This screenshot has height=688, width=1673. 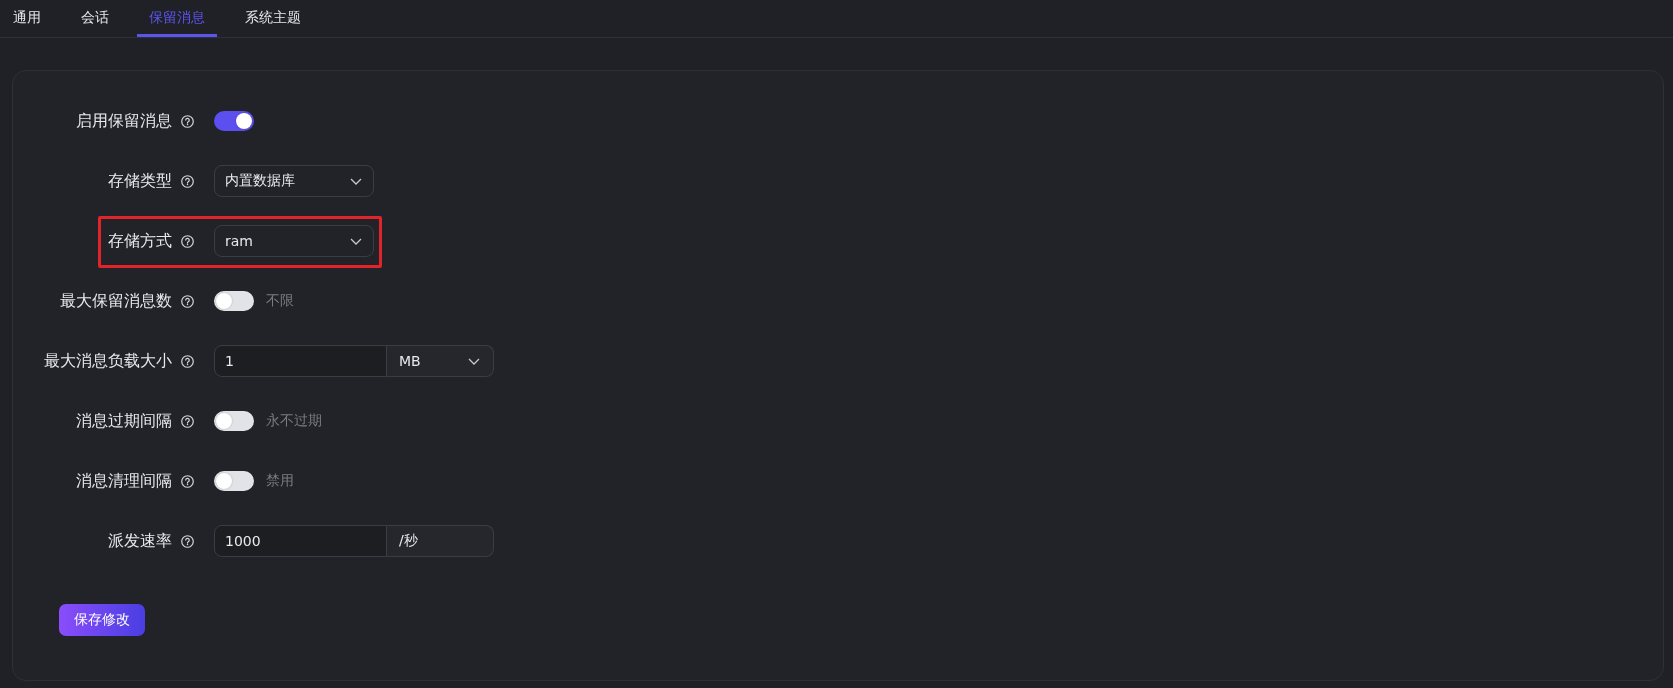 I want to click on tab: 会话, so click(x=95, y=18).